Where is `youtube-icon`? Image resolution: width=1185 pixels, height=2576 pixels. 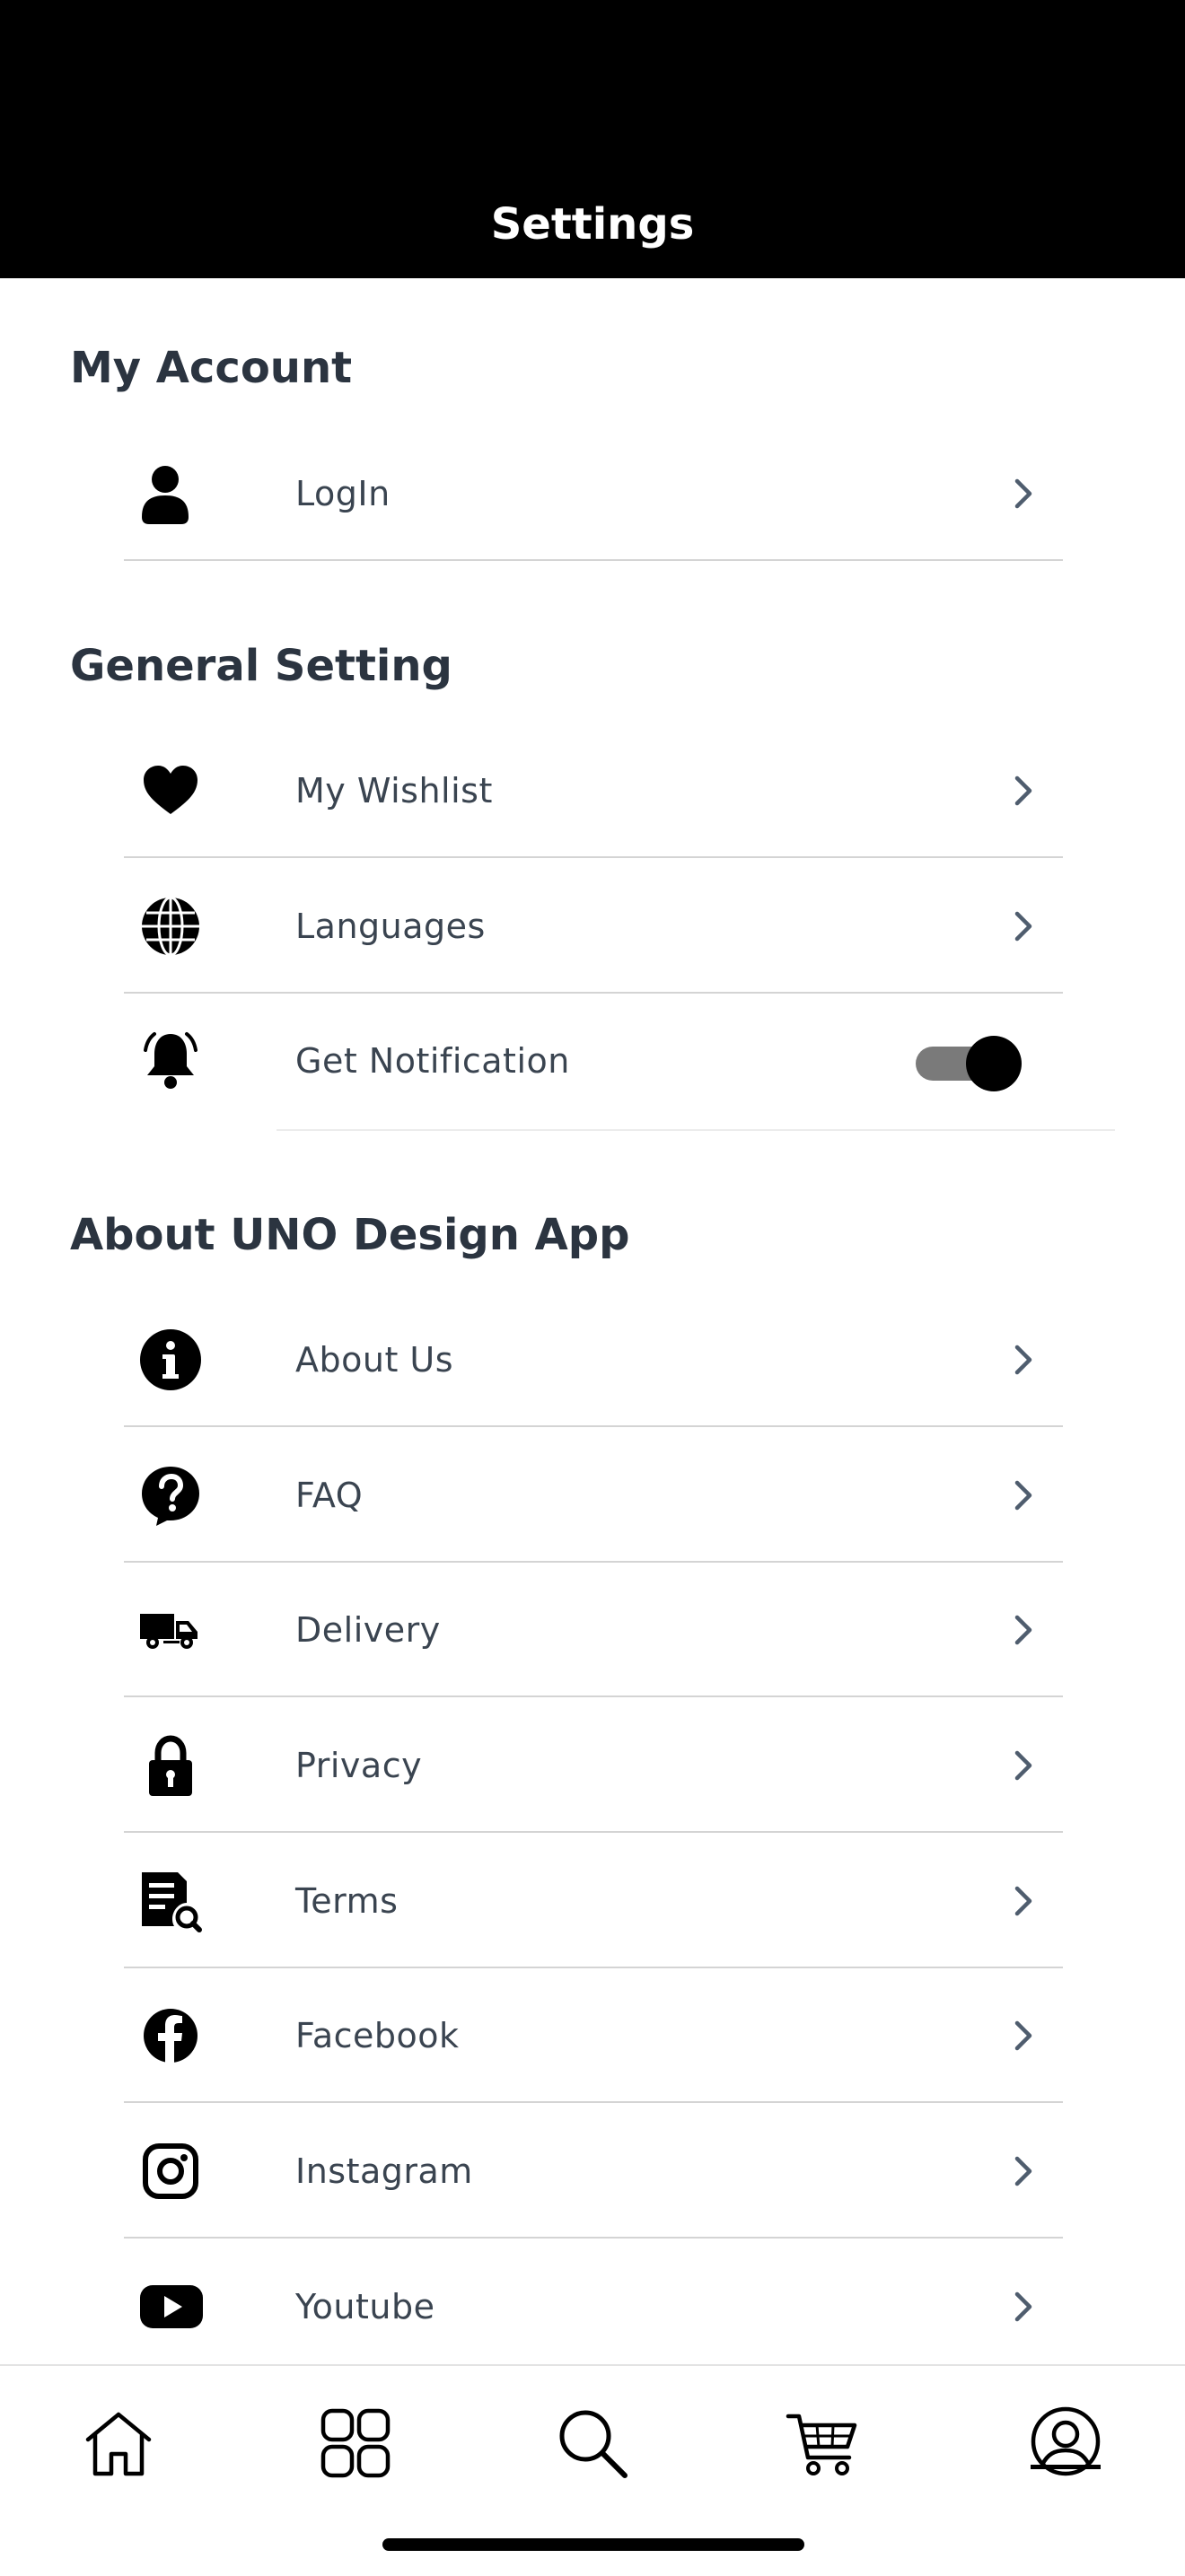 youtube-icon is located at coordinates (170, 2306).